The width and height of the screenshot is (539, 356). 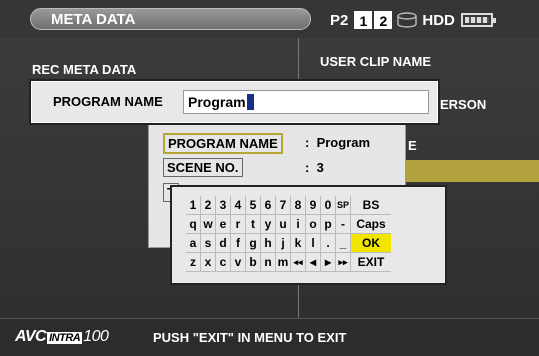 What do you see at coordinates (313, 205) in the screenshot?
I see `key-0-8: 9` at bounding box center [313, 205].